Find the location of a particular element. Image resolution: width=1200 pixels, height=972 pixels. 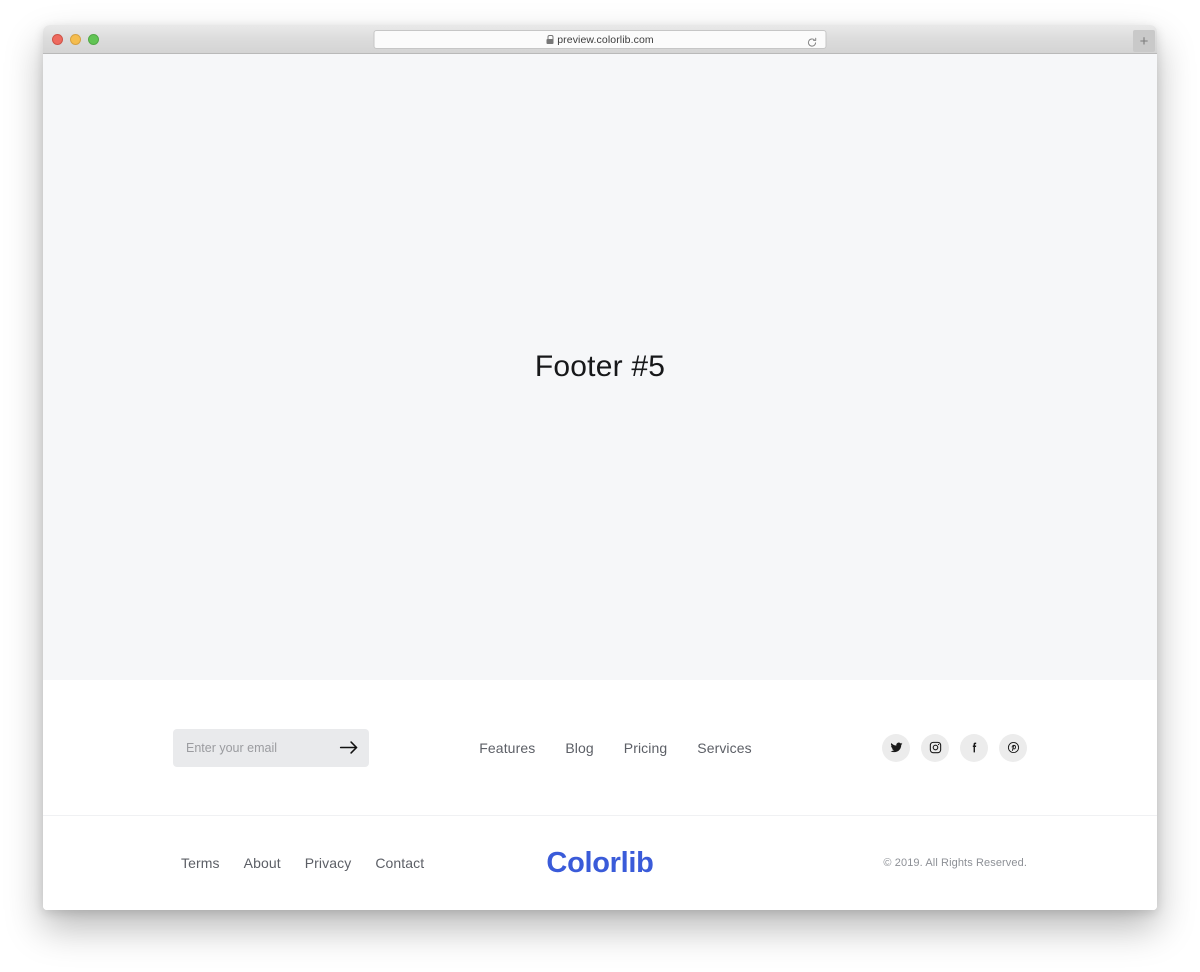

instagram-icon is located at coordinates (935, 747).